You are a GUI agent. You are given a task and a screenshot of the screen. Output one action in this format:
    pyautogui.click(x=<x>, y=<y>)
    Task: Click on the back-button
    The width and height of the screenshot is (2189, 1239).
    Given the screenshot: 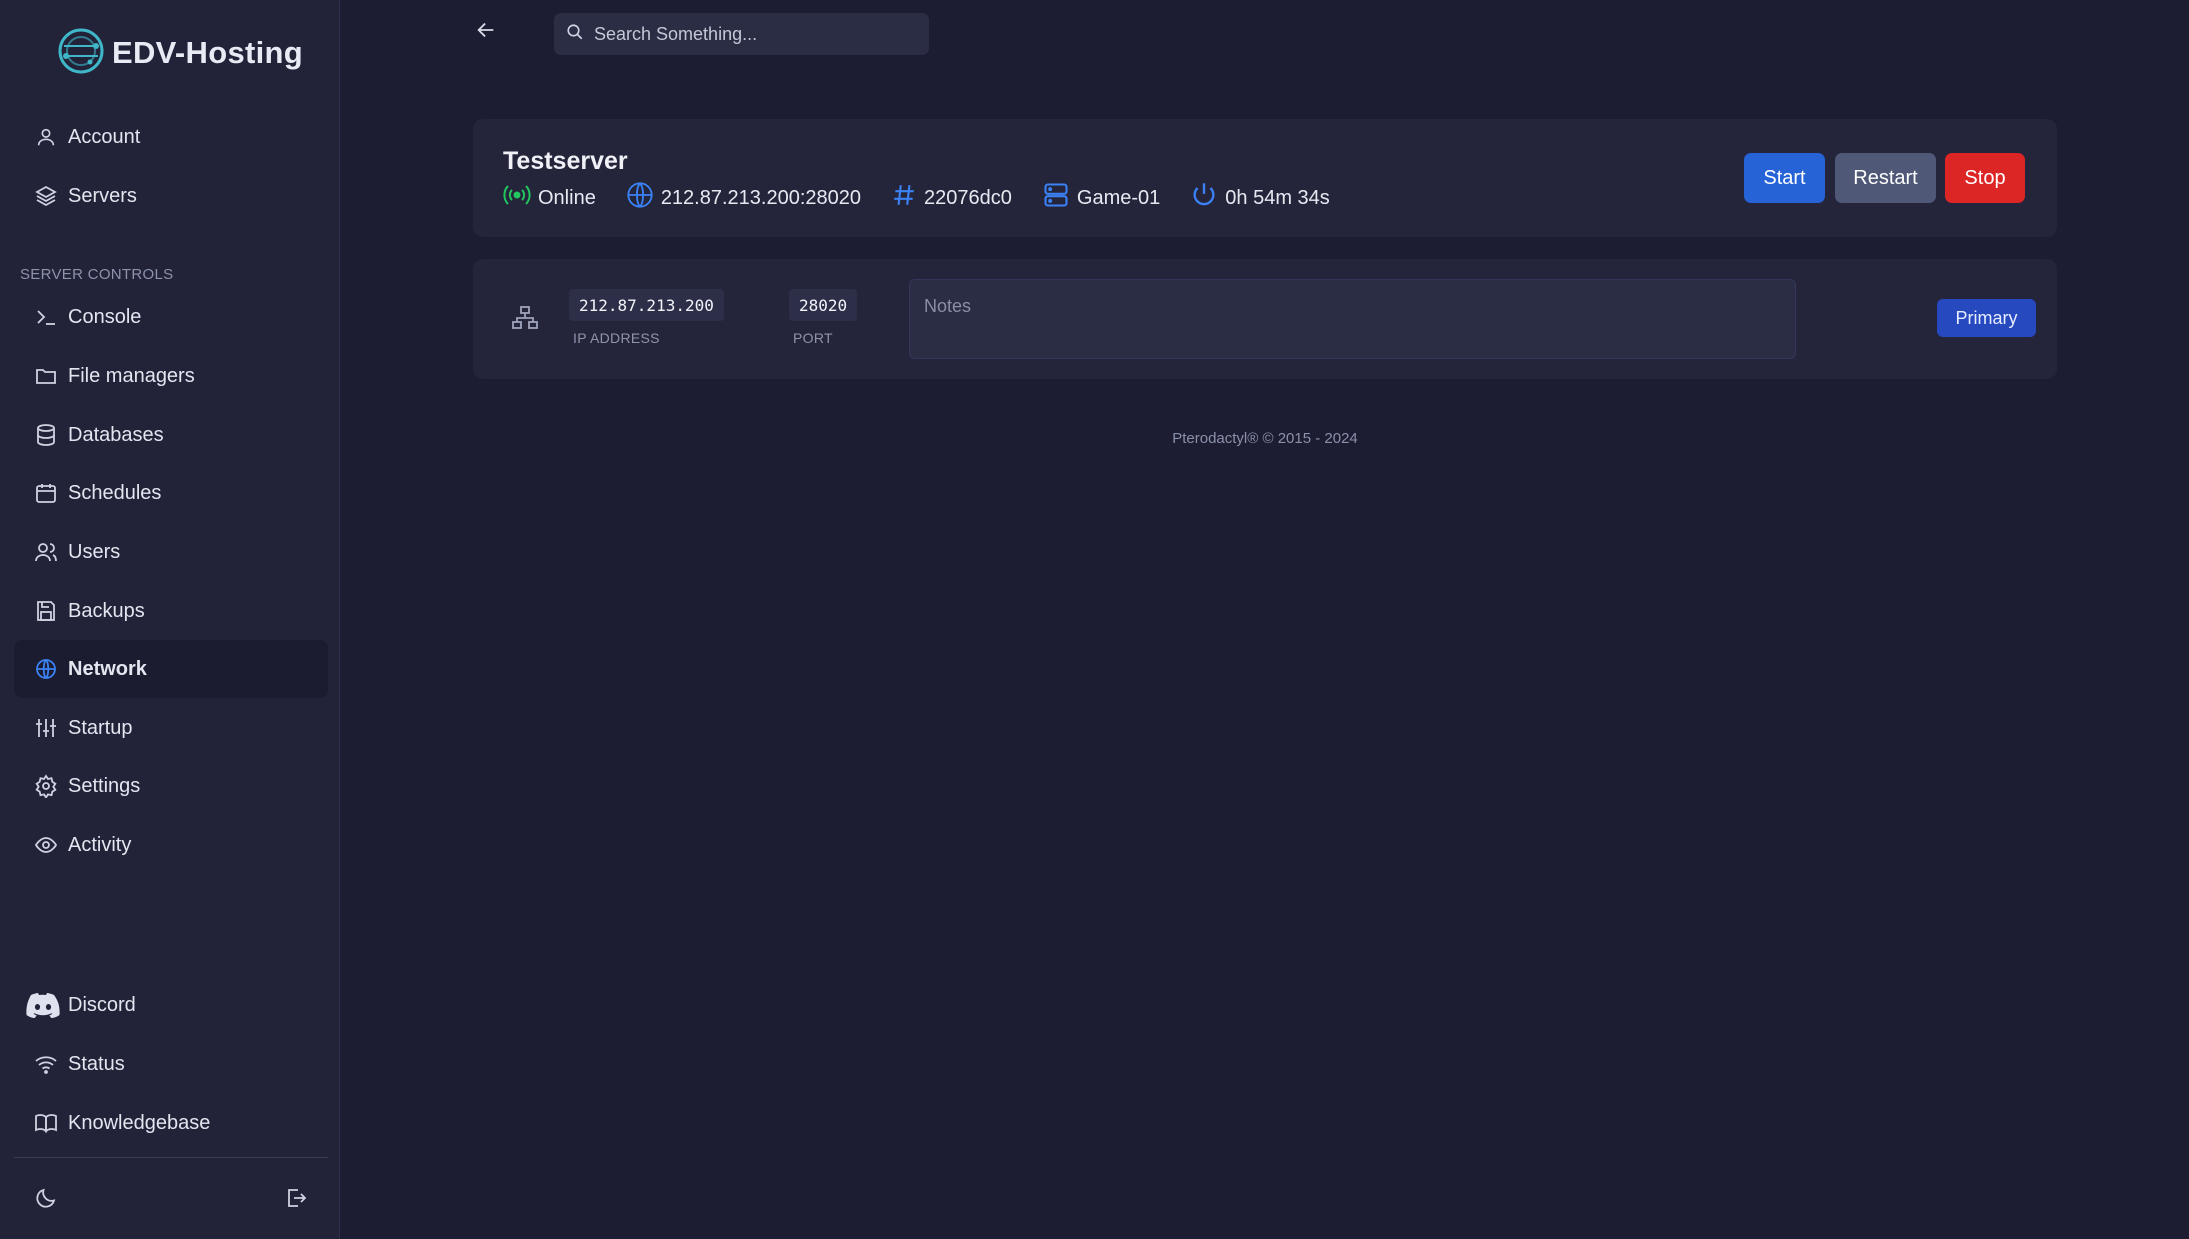 What is the action you would take?
    pyautogui.click(x=486, y=32)
    